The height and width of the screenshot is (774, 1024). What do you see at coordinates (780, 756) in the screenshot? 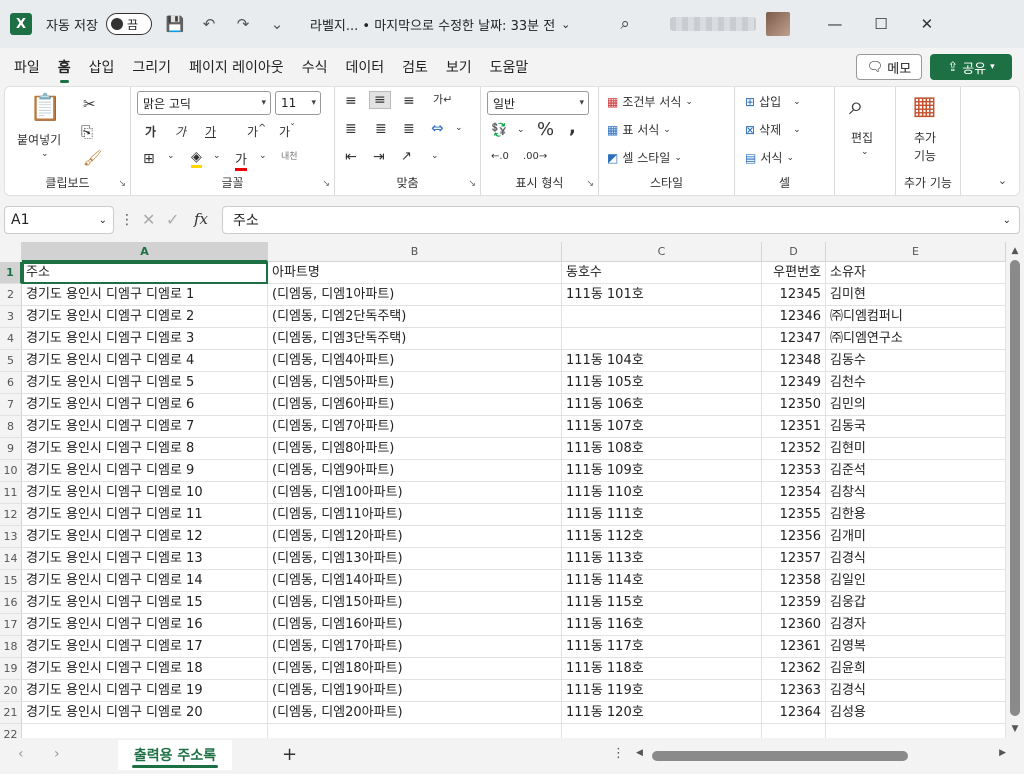
I see `horizontal-scroll-thumb` at bounding box center [780, 756].